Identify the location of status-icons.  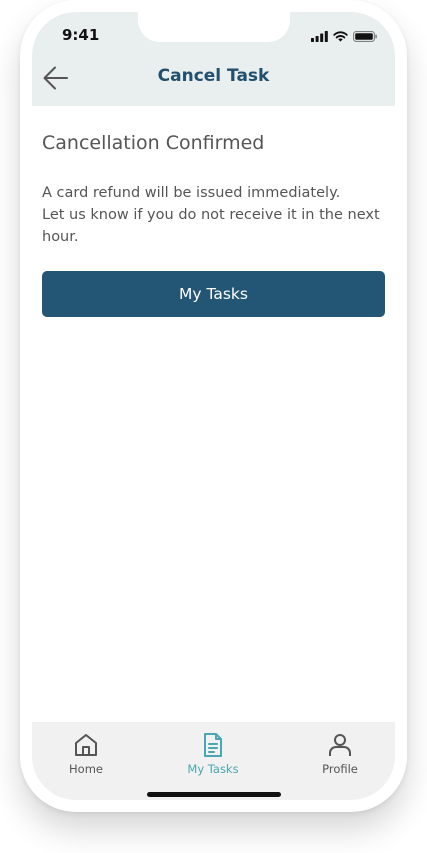
(344, 35).